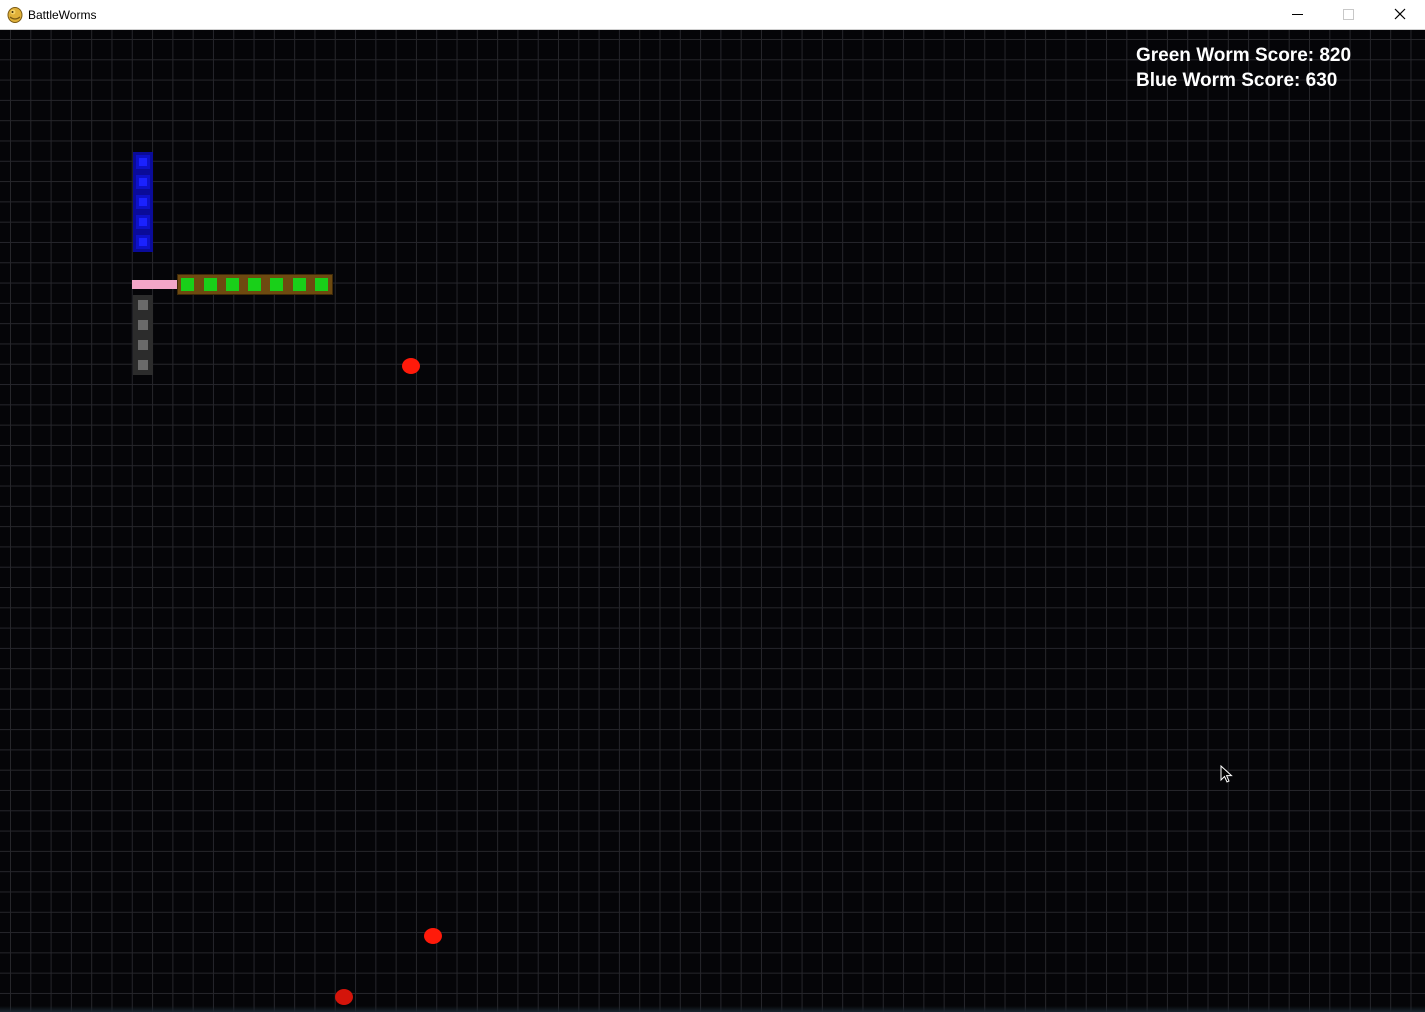  What do you see at coordinates (154, 284) in the screenshot?
I see `pink-segment` at bounding box center [154, 284].